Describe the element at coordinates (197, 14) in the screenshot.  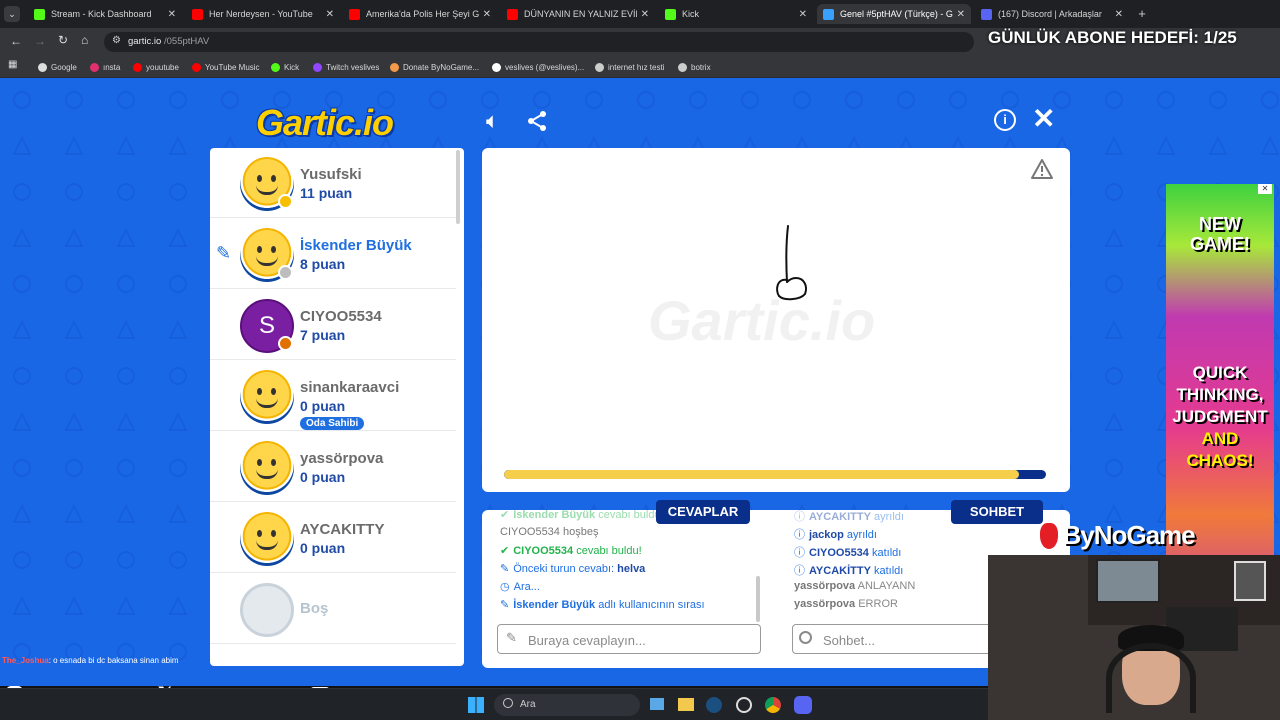
I see `youtube-icon` at that location.